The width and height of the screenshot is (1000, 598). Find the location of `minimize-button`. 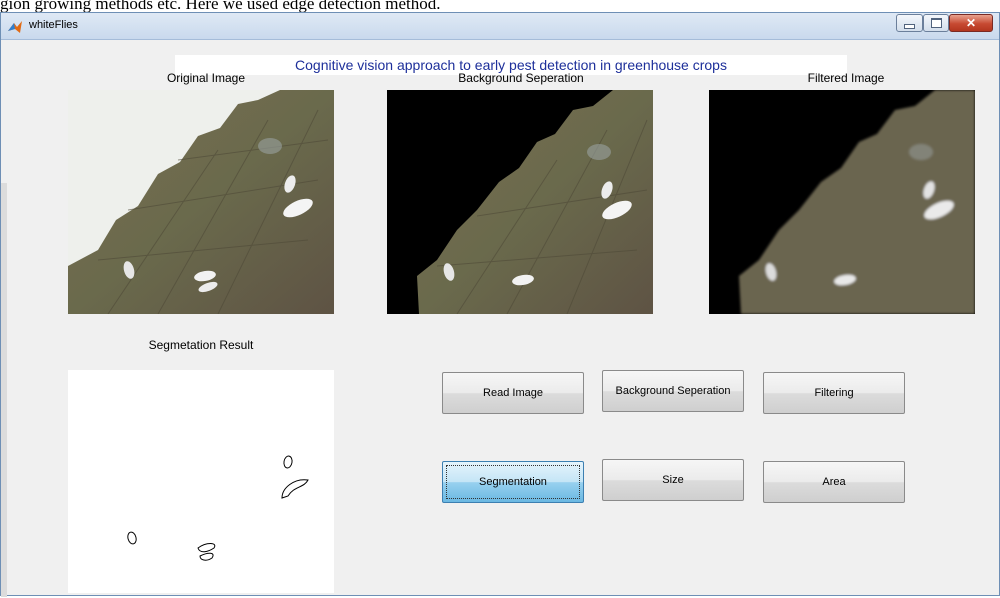

minimize-button is located at coordinates (909, 23).